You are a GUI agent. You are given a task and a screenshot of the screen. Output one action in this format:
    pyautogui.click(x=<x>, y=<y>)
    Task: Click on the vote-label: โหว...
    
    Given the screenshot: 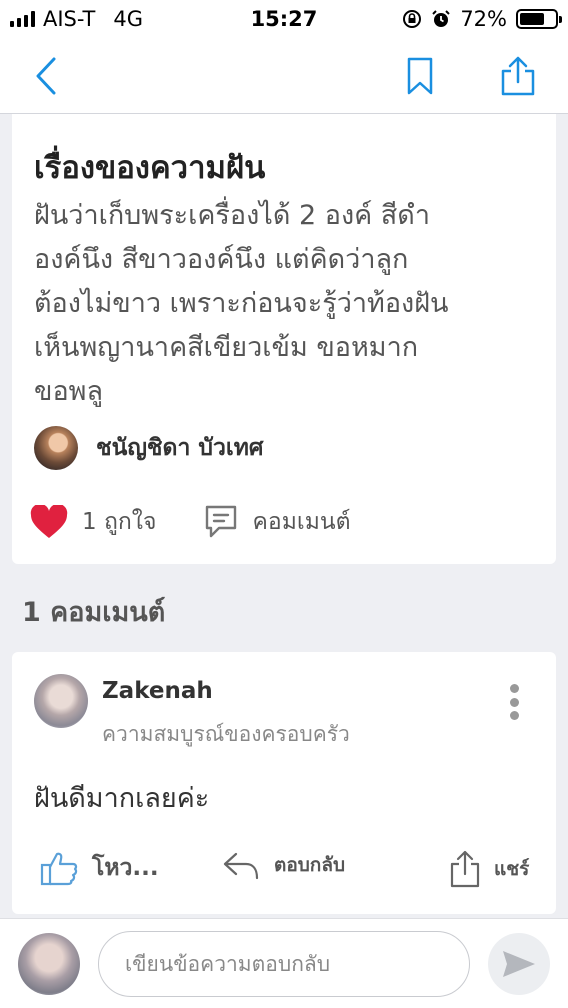 What is the action you would take?
    pyautogui.click(x=125, y=868)
    